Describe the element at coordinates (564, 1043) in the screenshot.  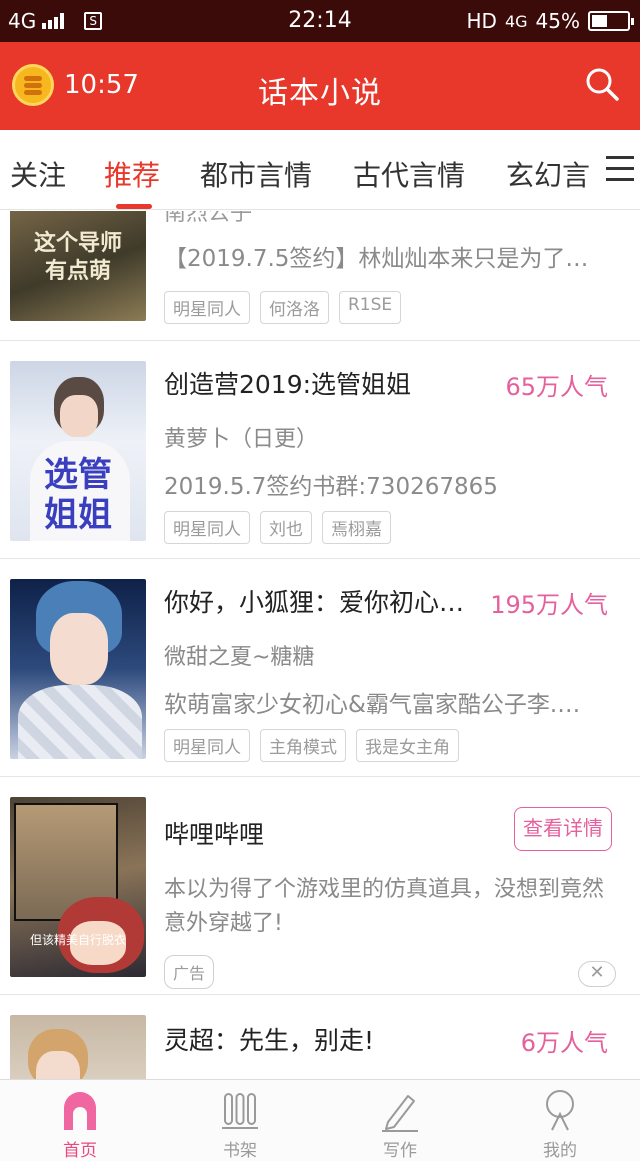
I see `book-popularity: 6万人气` at that location.